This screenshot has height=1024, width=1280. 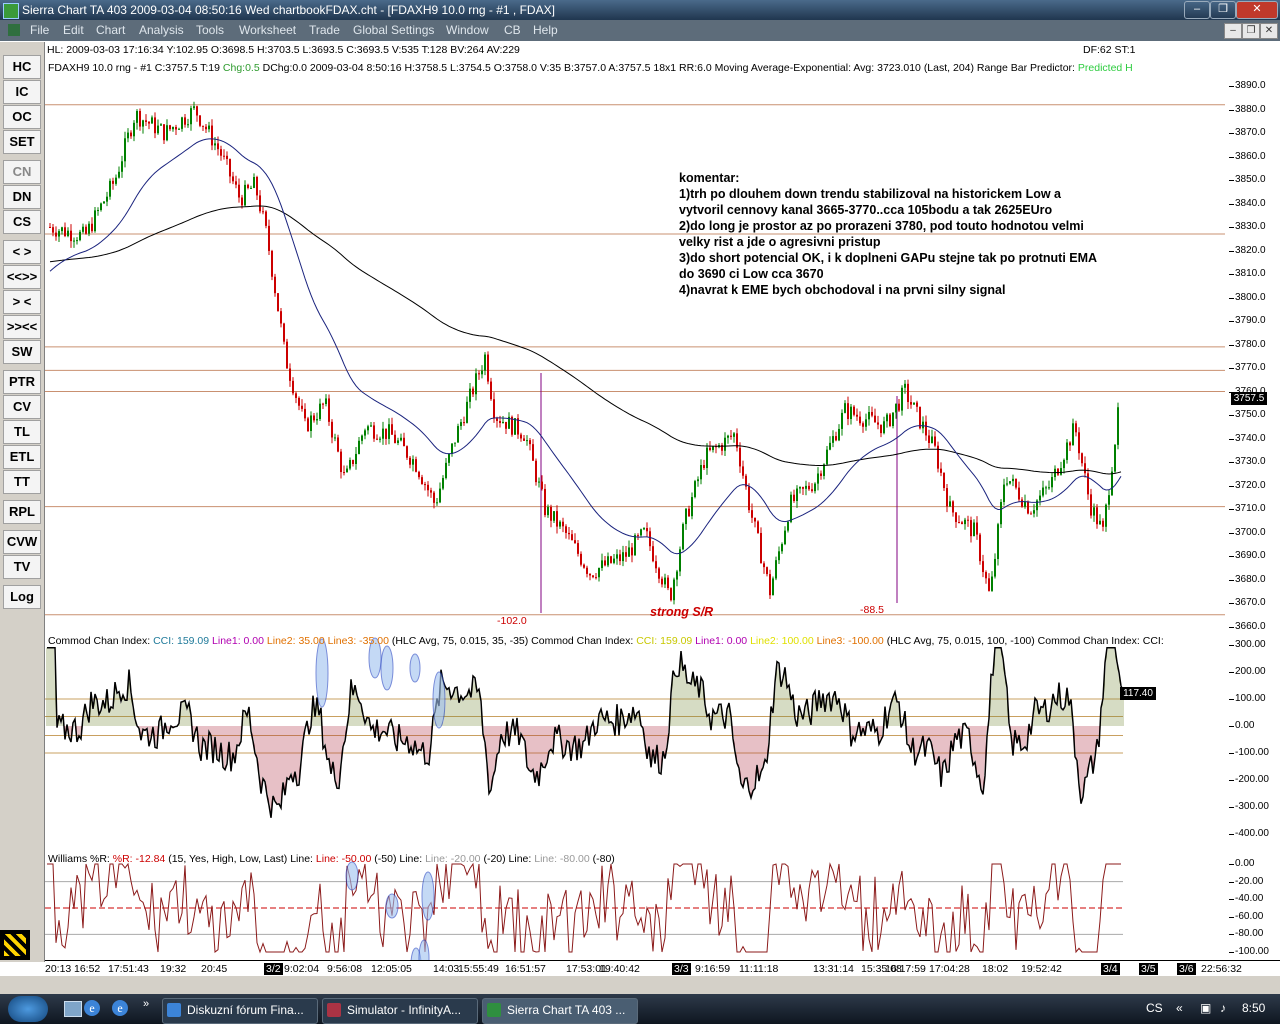 What do you see at coordinates (22, 482) in the screenshot?
I see `toolbar-button-16: TT` at bounding box center [22, 482].